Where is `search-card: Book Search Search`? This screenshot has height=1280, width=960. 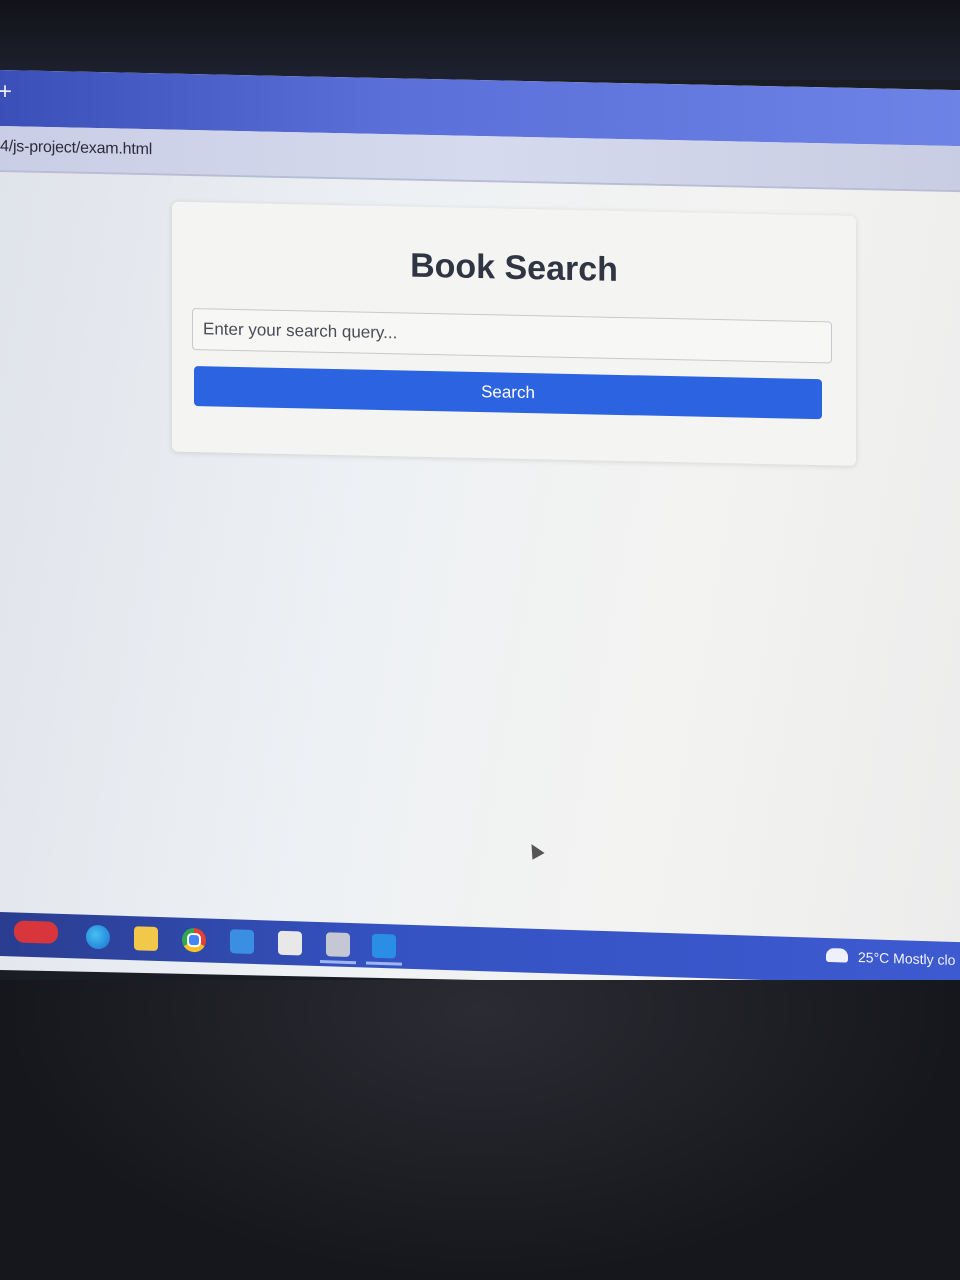 search-card: Book Search Search is located at coordinates (514, 333).